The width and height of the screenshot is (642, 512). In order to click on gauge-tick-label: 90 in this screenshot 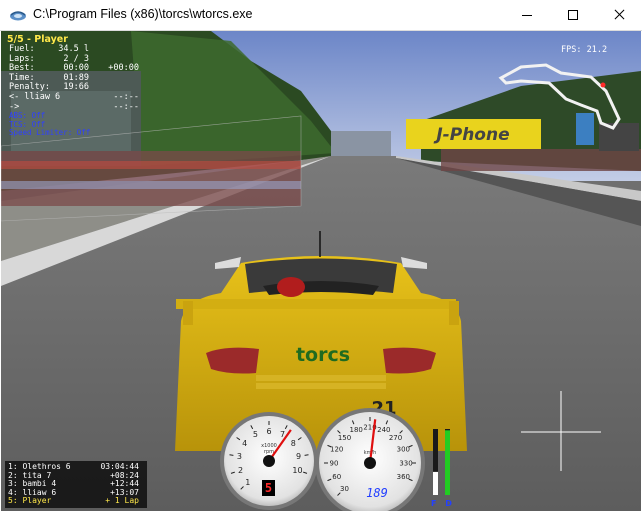, I will do `click(334, 463)`.